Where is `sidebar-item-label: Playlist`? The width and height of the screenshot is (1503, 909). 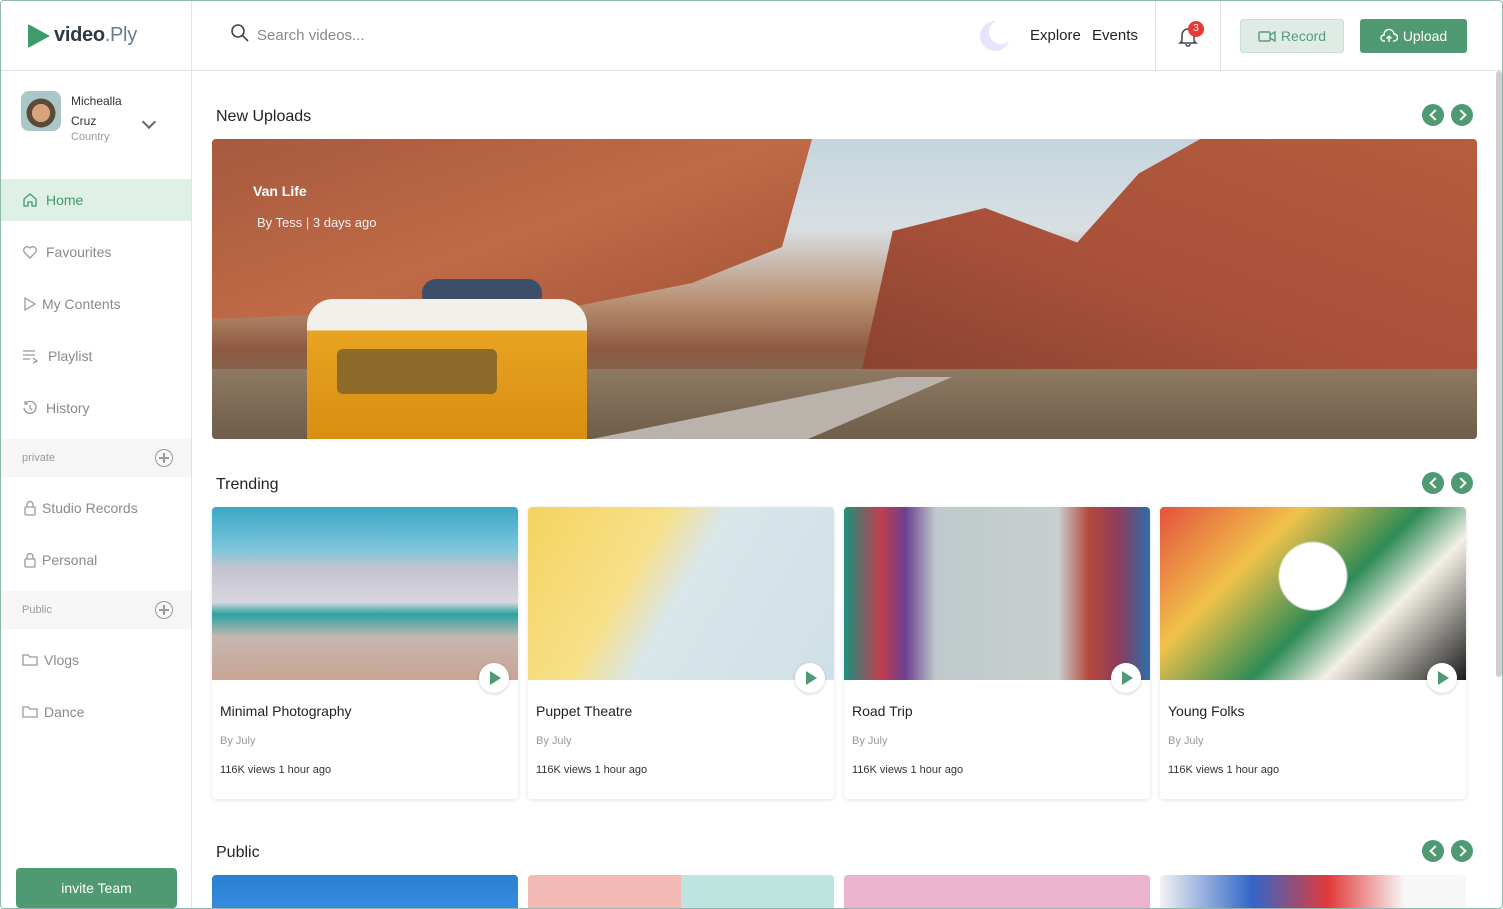 sidebar-item-label: Playlist is located at coordinates (70, 356).